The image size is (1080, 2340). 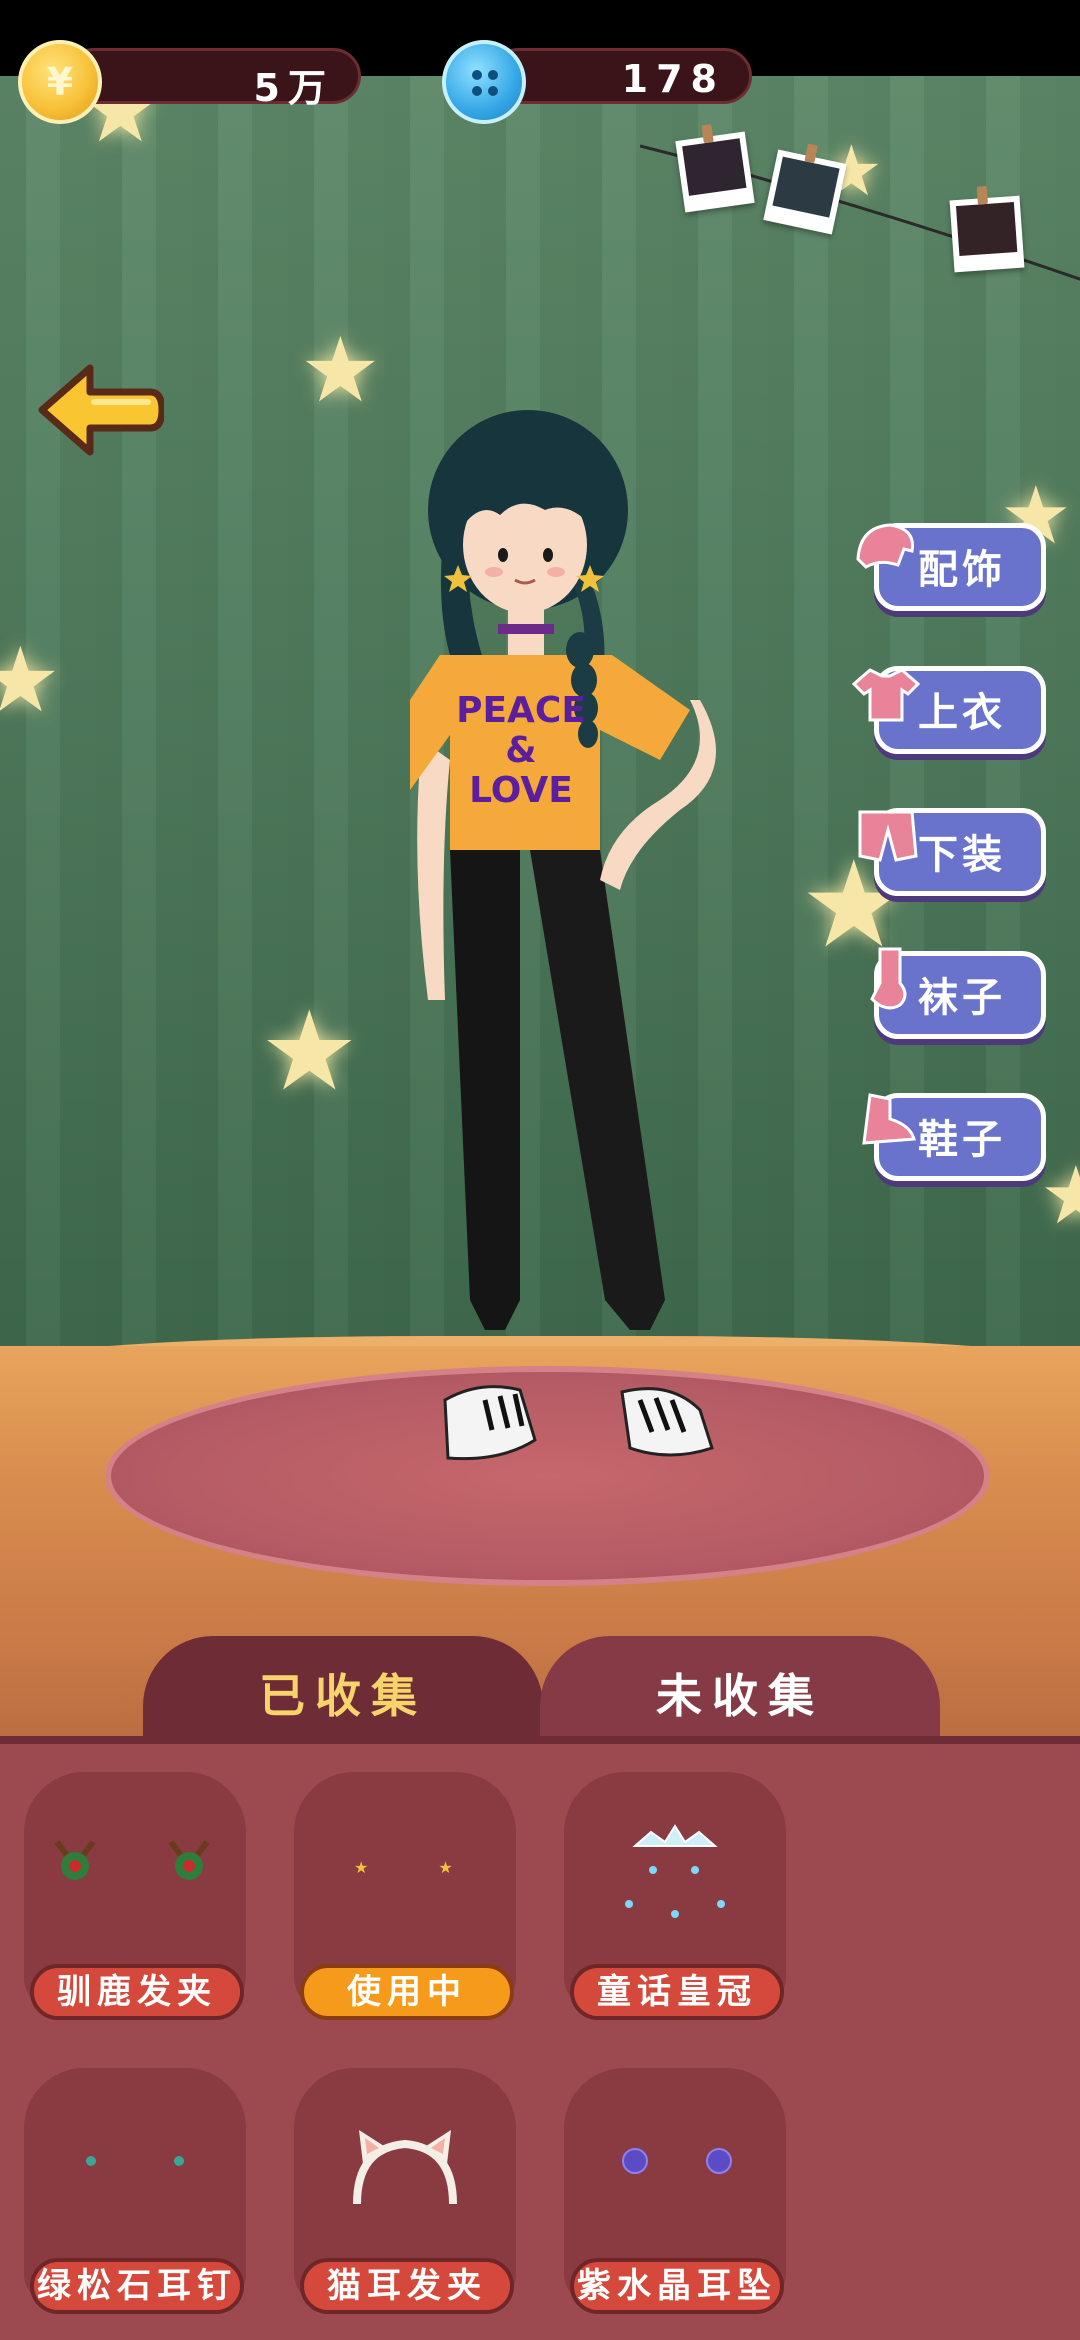 What do you see at coordinates (521, 710) in the screenshot?
I see `shirt-text-peace: PEACE` at bounding box center [521, 710].